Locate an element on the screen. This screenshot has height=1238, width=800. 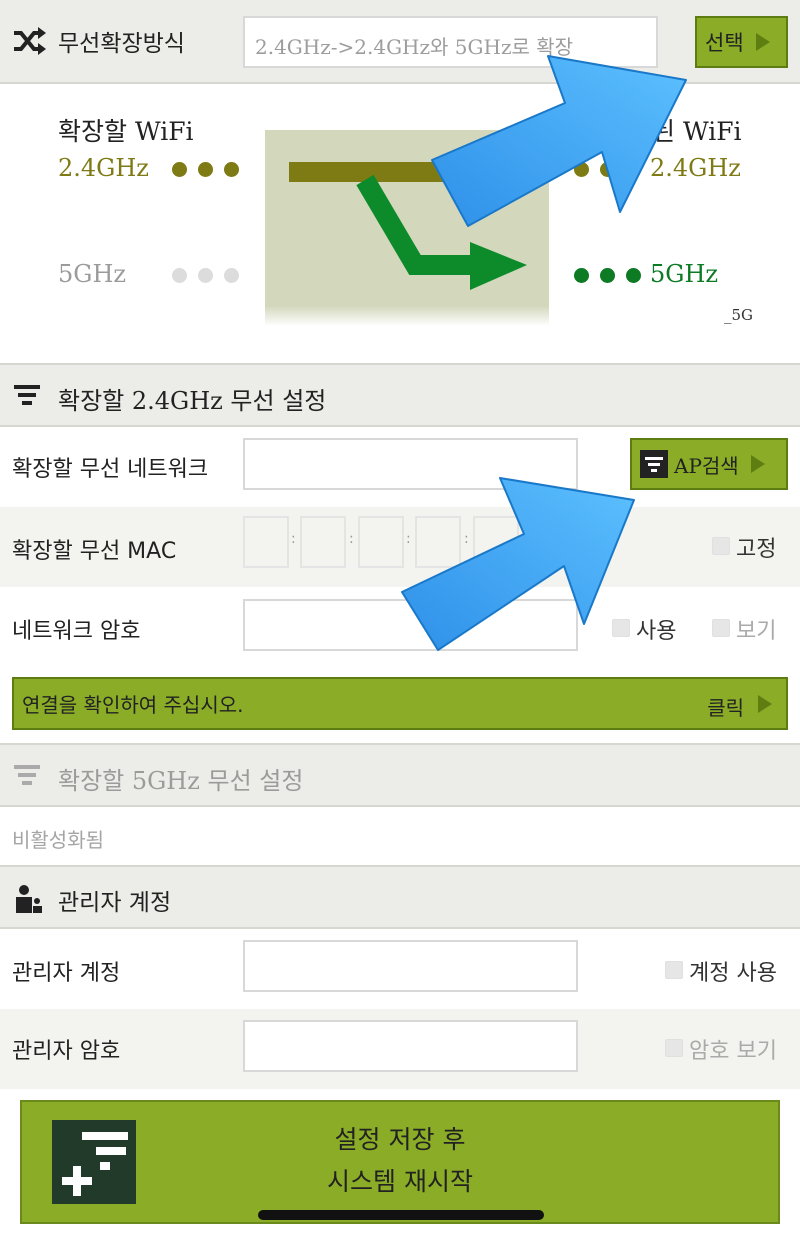
password-row: 네트워크 암호 사용 보기 is located at coordinates (400, 628).